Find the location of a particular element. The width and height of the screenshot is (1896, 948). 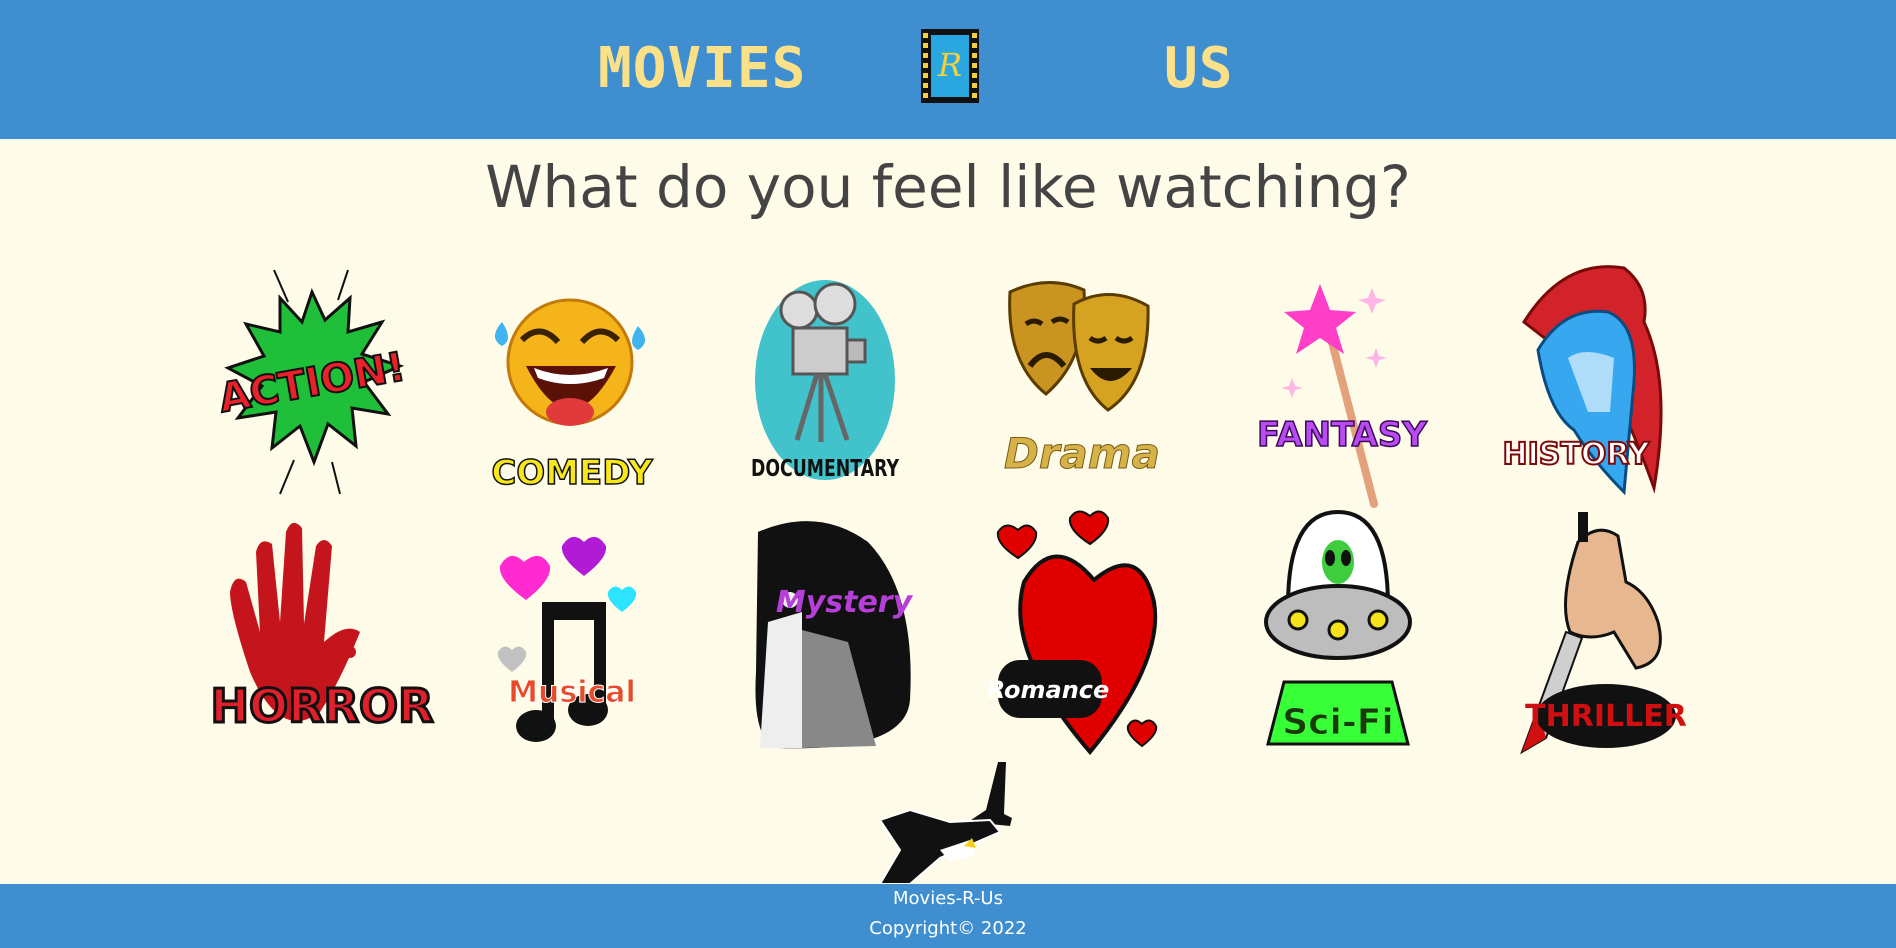

genre-scifi: Sci-Fi is located at coordinates (1338, 630).